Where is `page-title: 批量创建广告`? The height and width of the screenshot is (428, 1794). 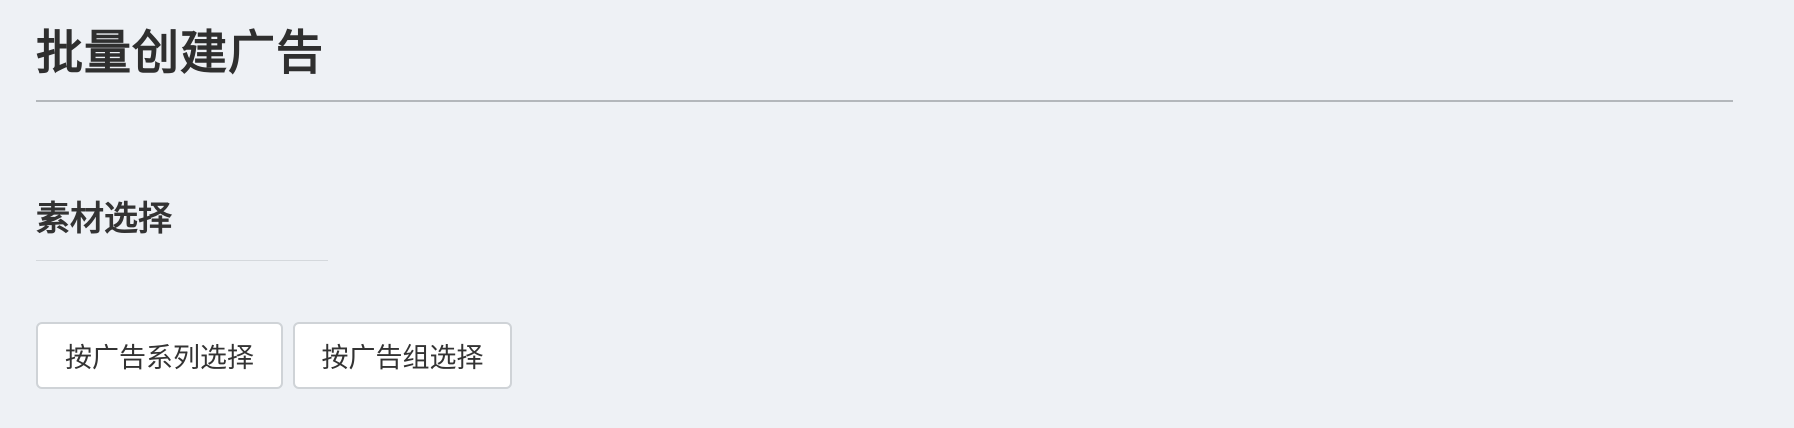
page-title: 批量创建广告 is located at coordinates (180, 53).